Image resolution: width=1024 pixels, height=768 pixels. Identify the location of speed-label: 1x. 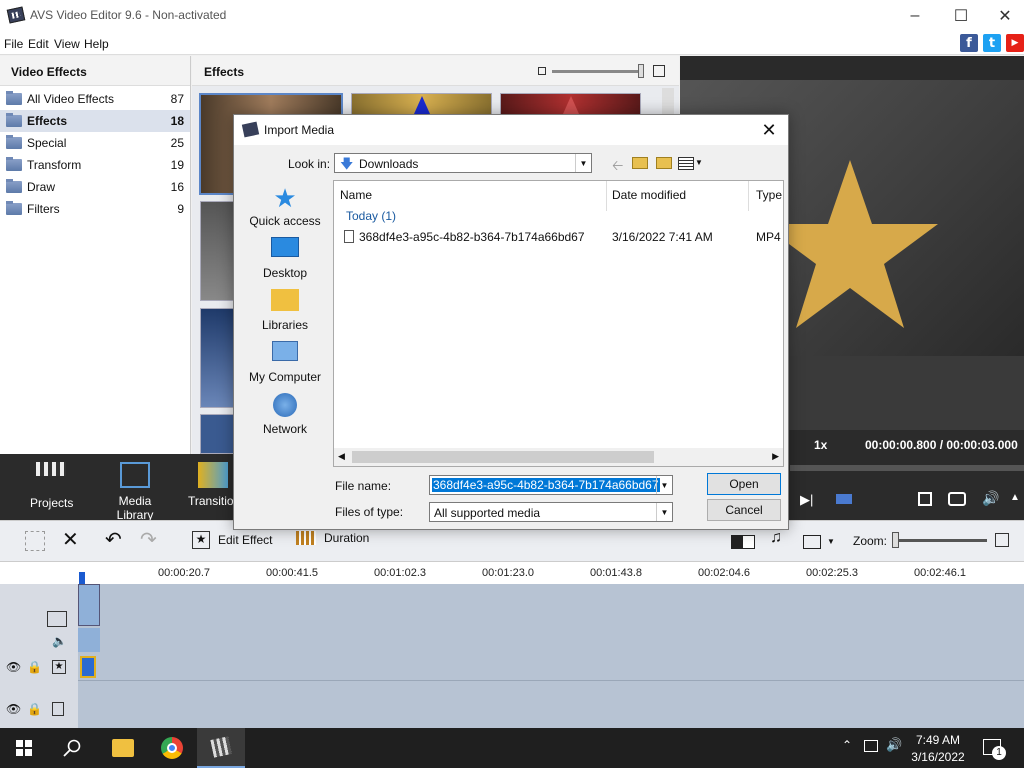
(820, 445).